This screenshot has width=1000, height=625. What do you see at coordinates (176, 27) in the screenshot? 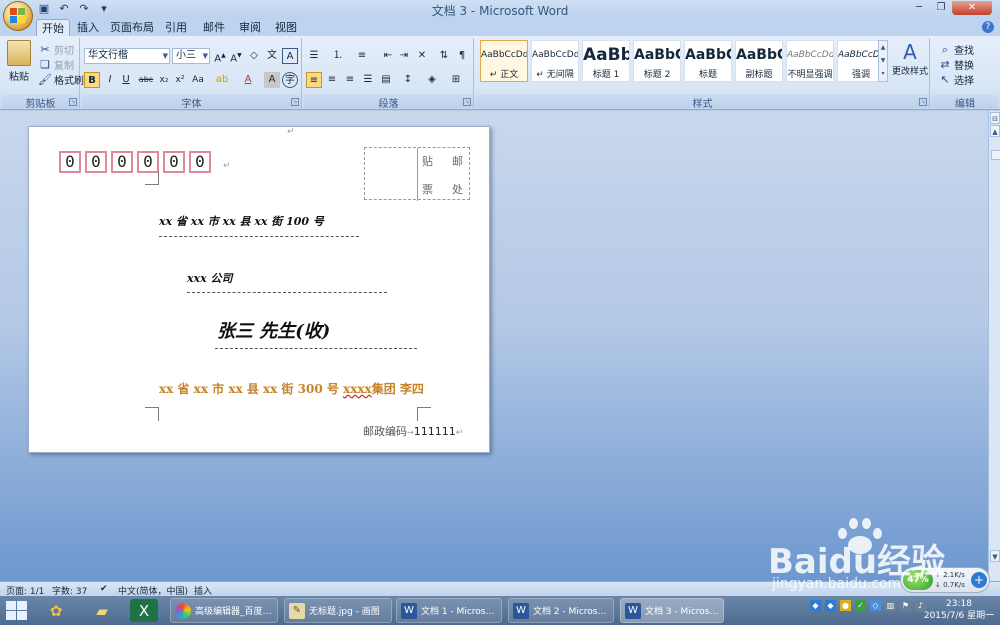
I see `tab-references: 引用` at bounding box center [176, 27].